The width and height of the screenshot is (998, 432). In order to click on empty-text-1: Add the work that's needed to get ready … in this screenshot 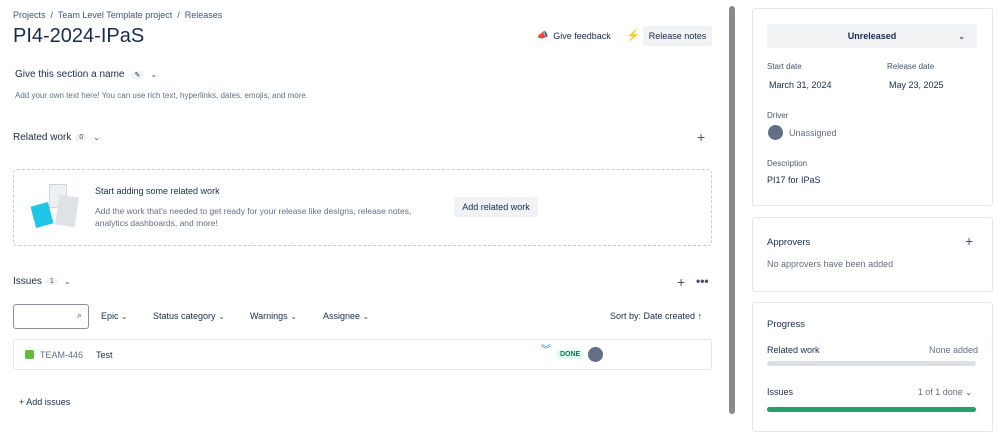, I will do `click(253, 211)`.